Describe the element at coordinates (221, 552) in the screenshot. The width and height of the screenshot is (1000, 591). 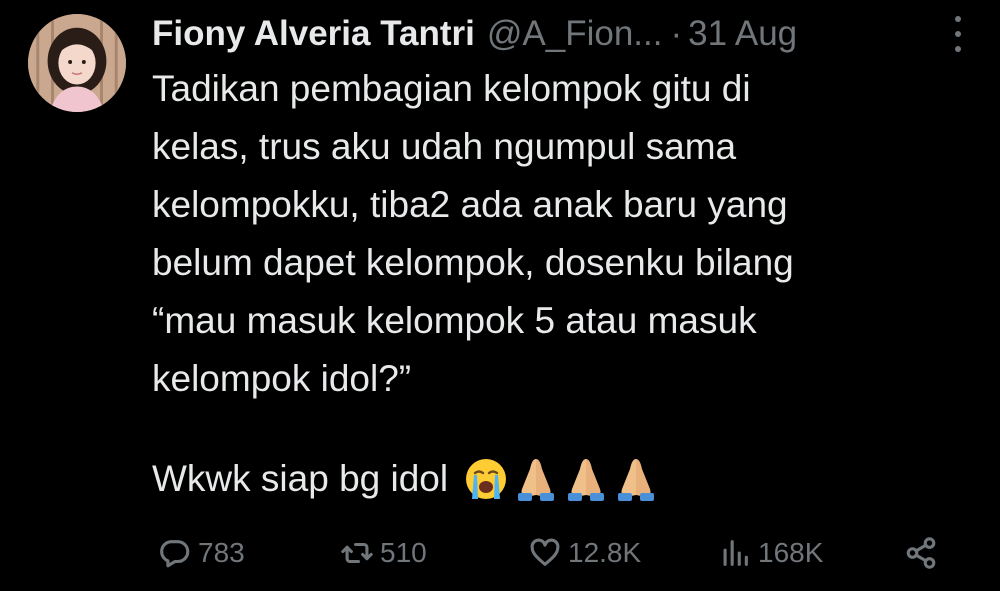
I see `reply-count: 783` at that location.